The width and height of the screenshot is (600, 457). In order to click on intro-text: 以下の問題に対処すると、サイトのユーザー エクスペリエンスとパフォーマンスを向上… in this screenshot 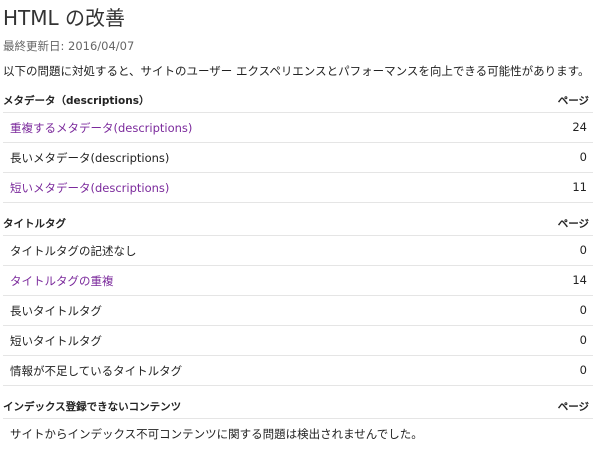, I will do `click(296, 71)`.